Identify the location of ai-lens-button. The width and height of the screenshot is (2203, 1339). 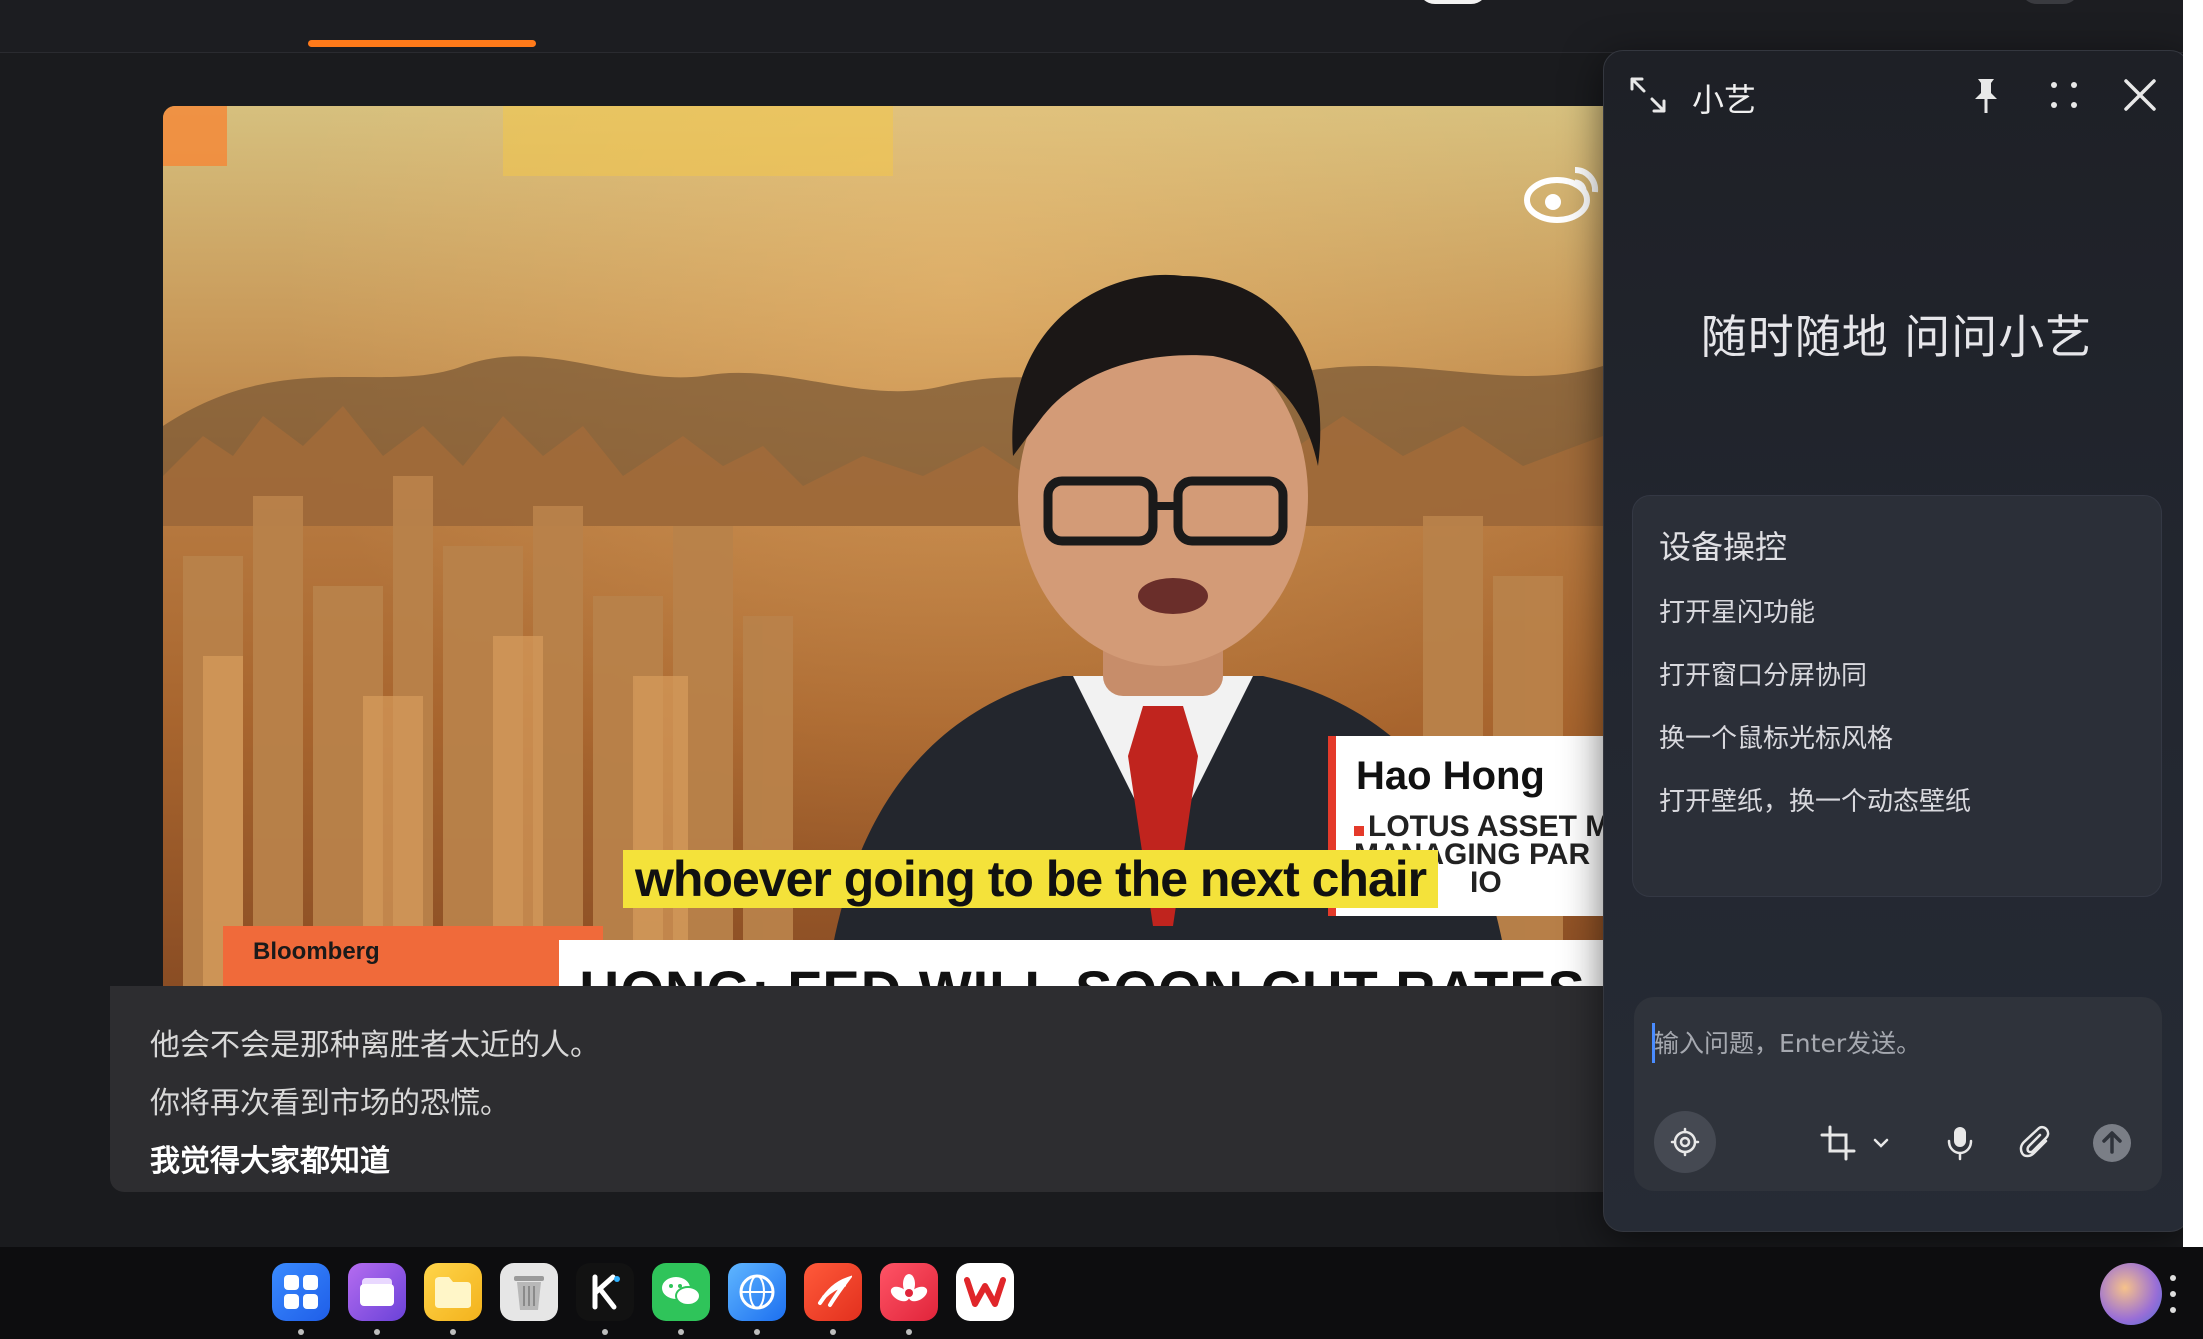
(1685, 1142).